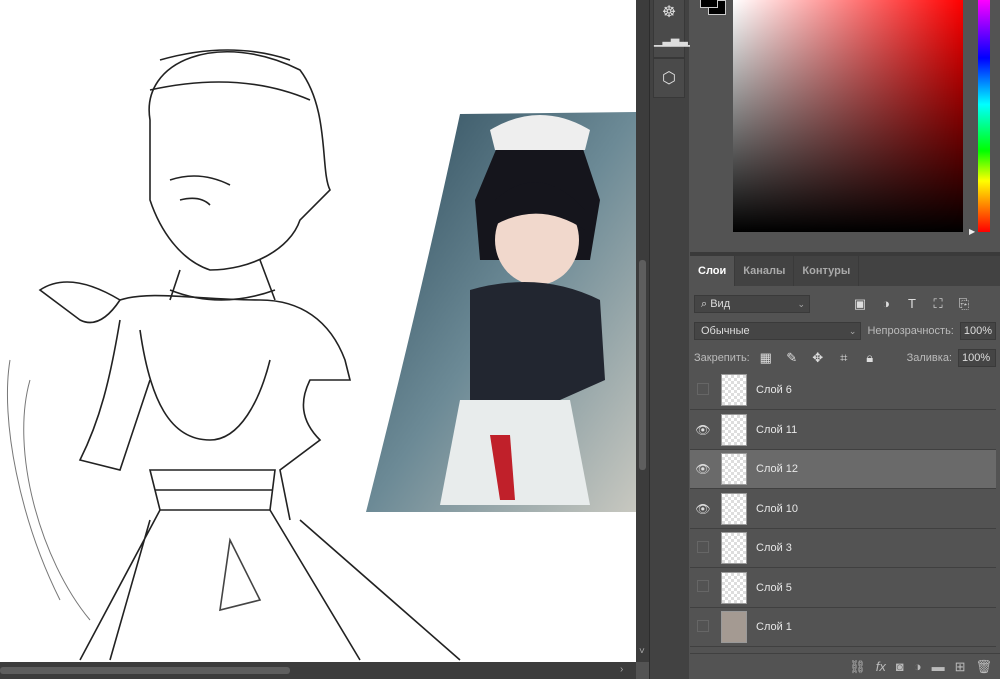  Describe the element at coordinates (621, 669) in the screenshot. I see `scroll-right-arrow: ›` at that location.